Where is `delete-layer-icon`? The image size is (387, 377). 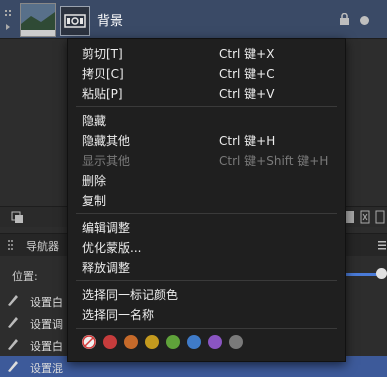
delete-layer-icon is located at coordinates (365, 217).